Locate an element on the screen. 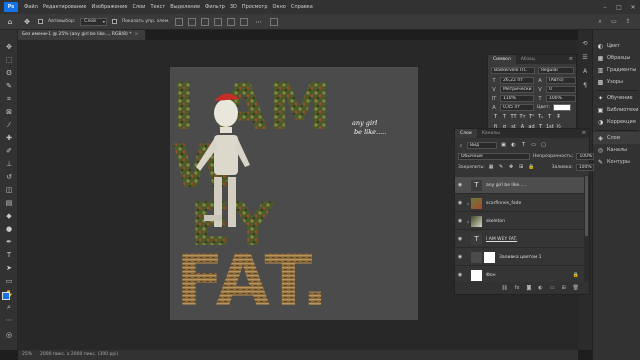 This screenshot has width=640, height=360. menu-view: Просмотр is located at coordinates (255, 7).